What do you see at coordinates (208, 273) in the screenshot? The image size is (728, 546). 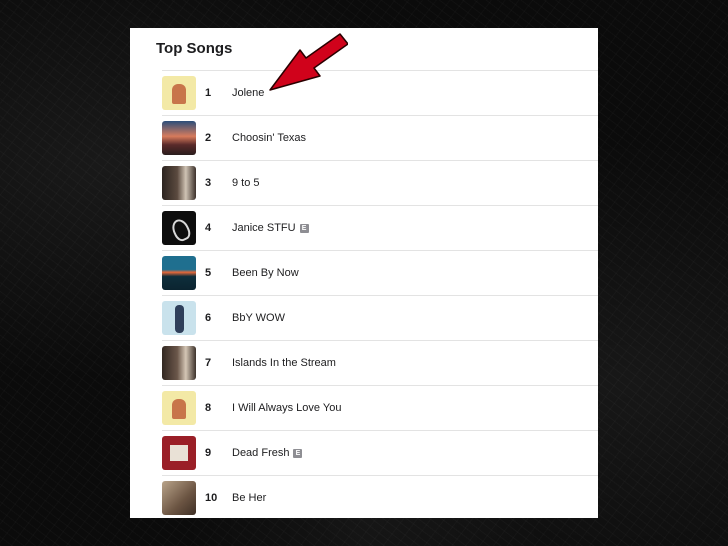 I see `song-rank: 5` at bounding box center [208, 273].